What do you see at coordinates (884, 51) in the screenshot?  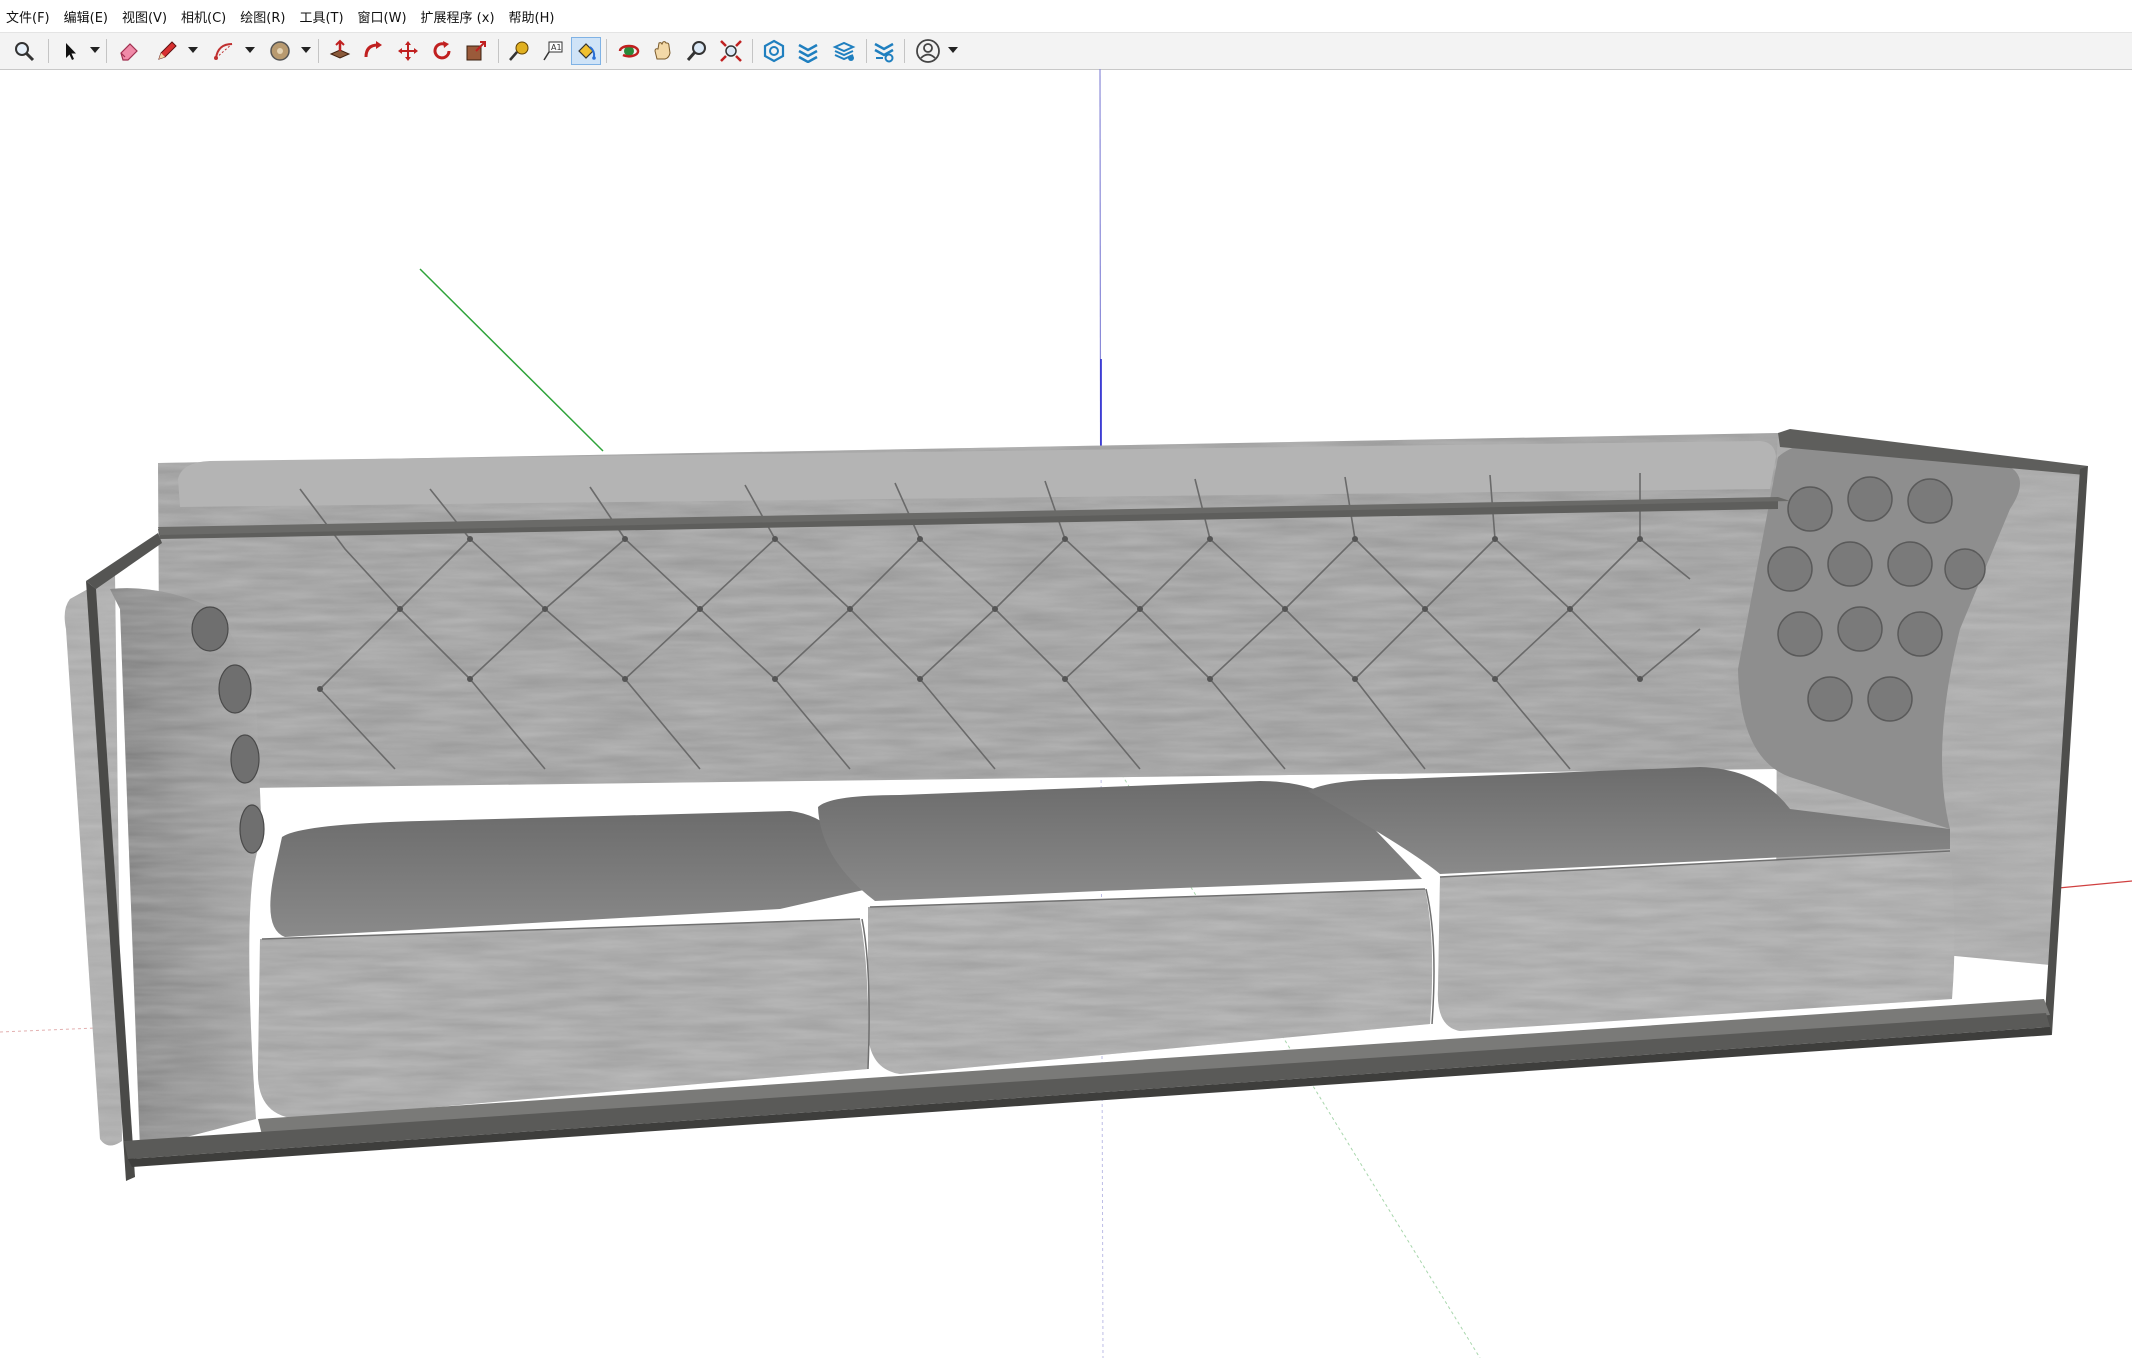 I see `extension-manager-icon` at bounding box center [884, 51].